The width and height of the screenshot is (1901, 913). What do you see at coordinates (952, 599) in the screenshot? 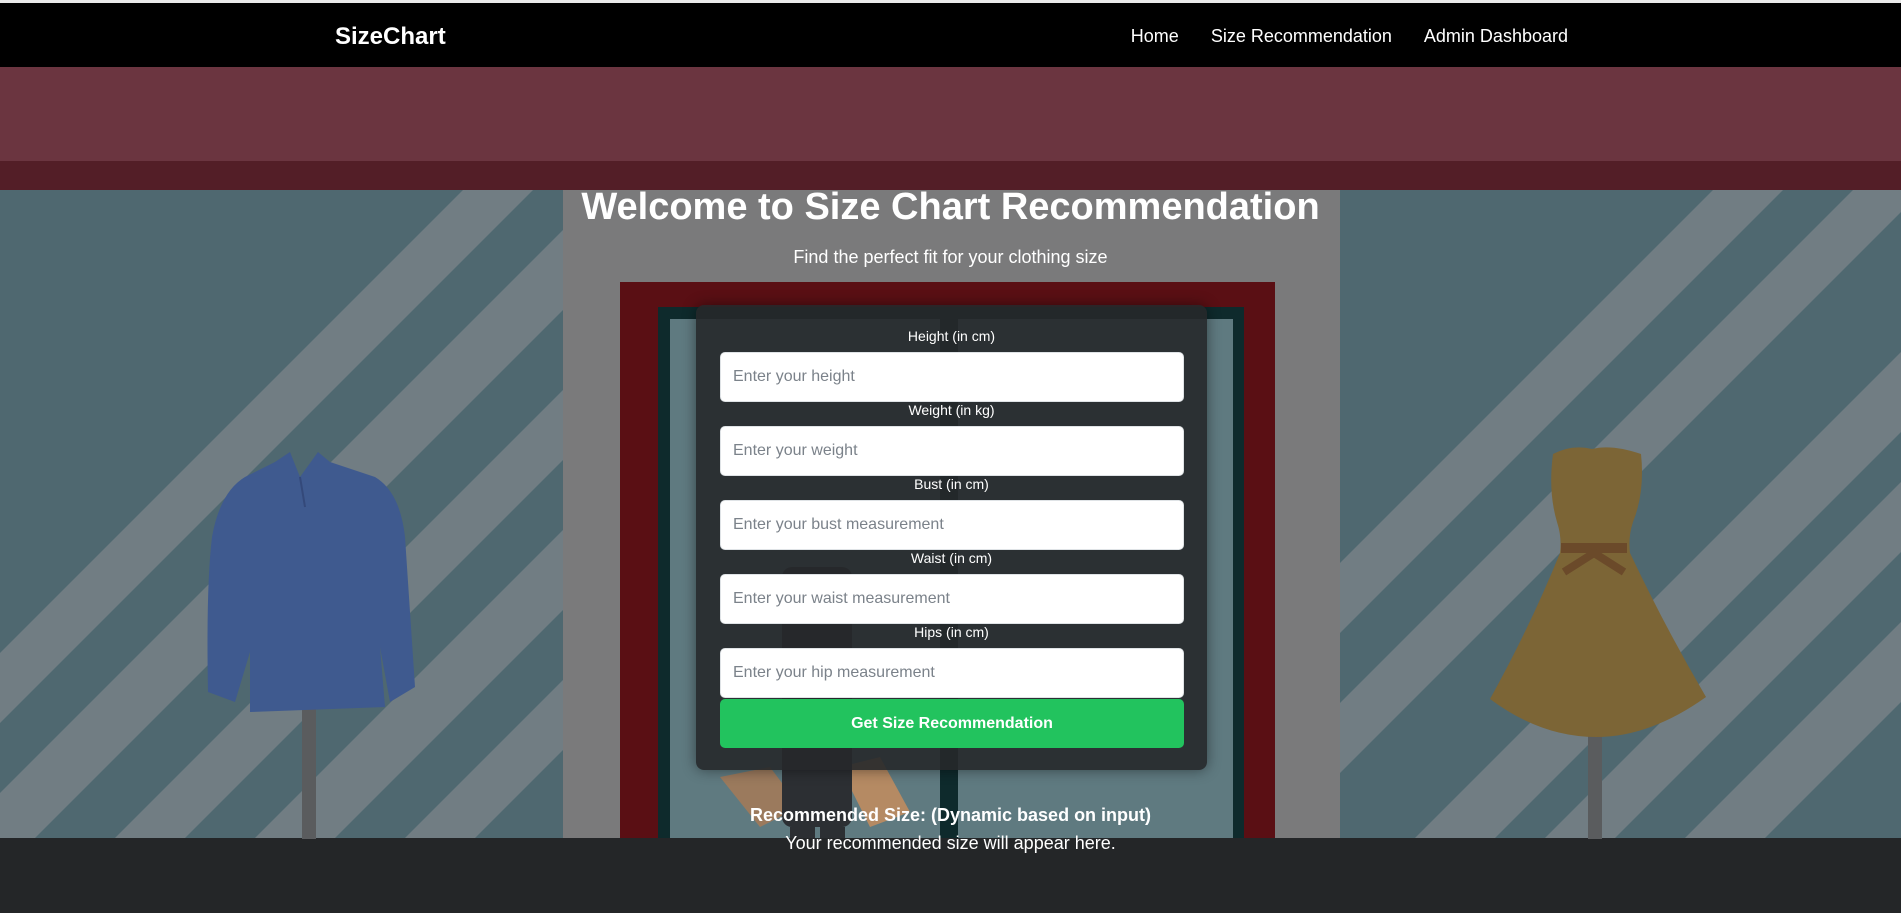
I see `waist-input` at bounding box center [952, 599].